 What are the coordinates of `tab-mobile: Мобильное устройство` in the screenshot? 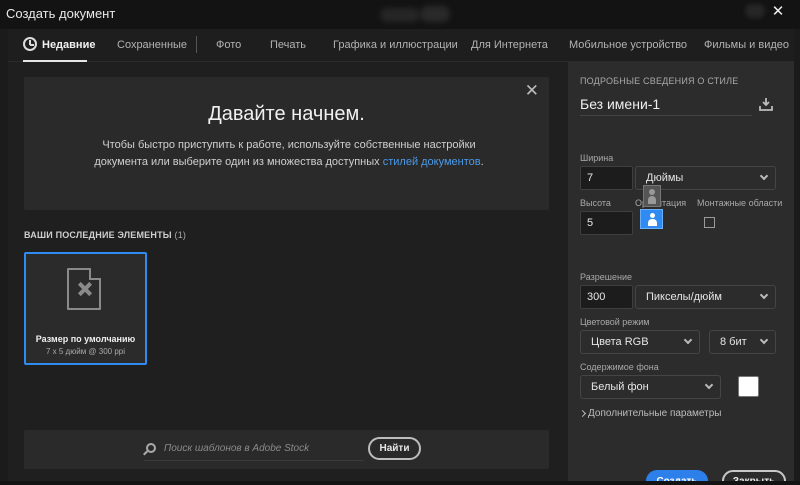 It's located at (628, 45).